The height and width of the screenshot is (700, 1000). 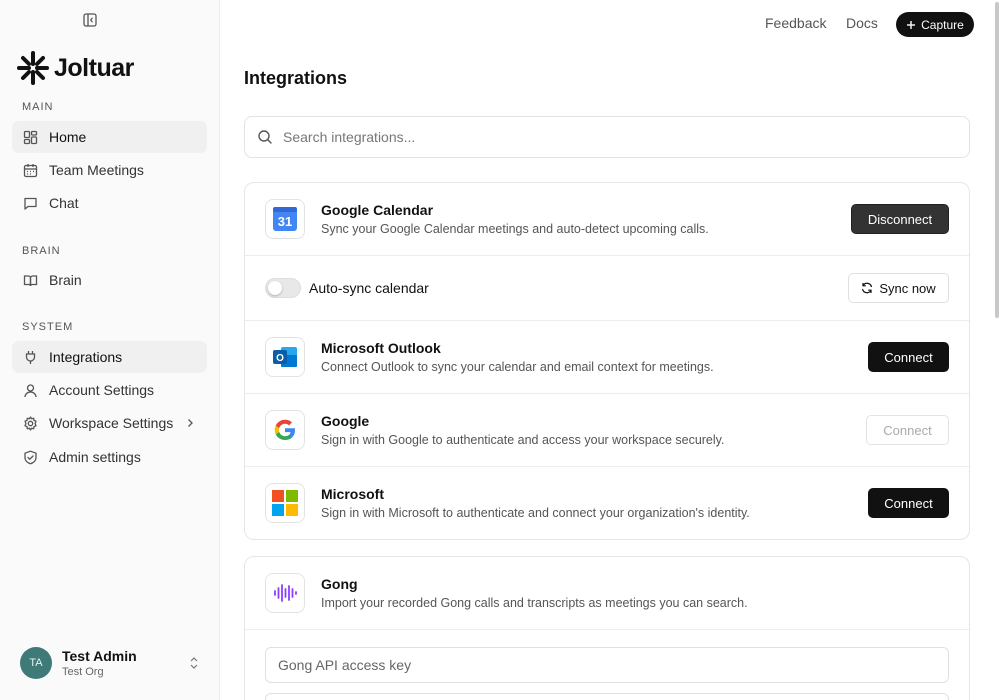 I want to click on logo-mark-icon, so click(x=33, y=68).